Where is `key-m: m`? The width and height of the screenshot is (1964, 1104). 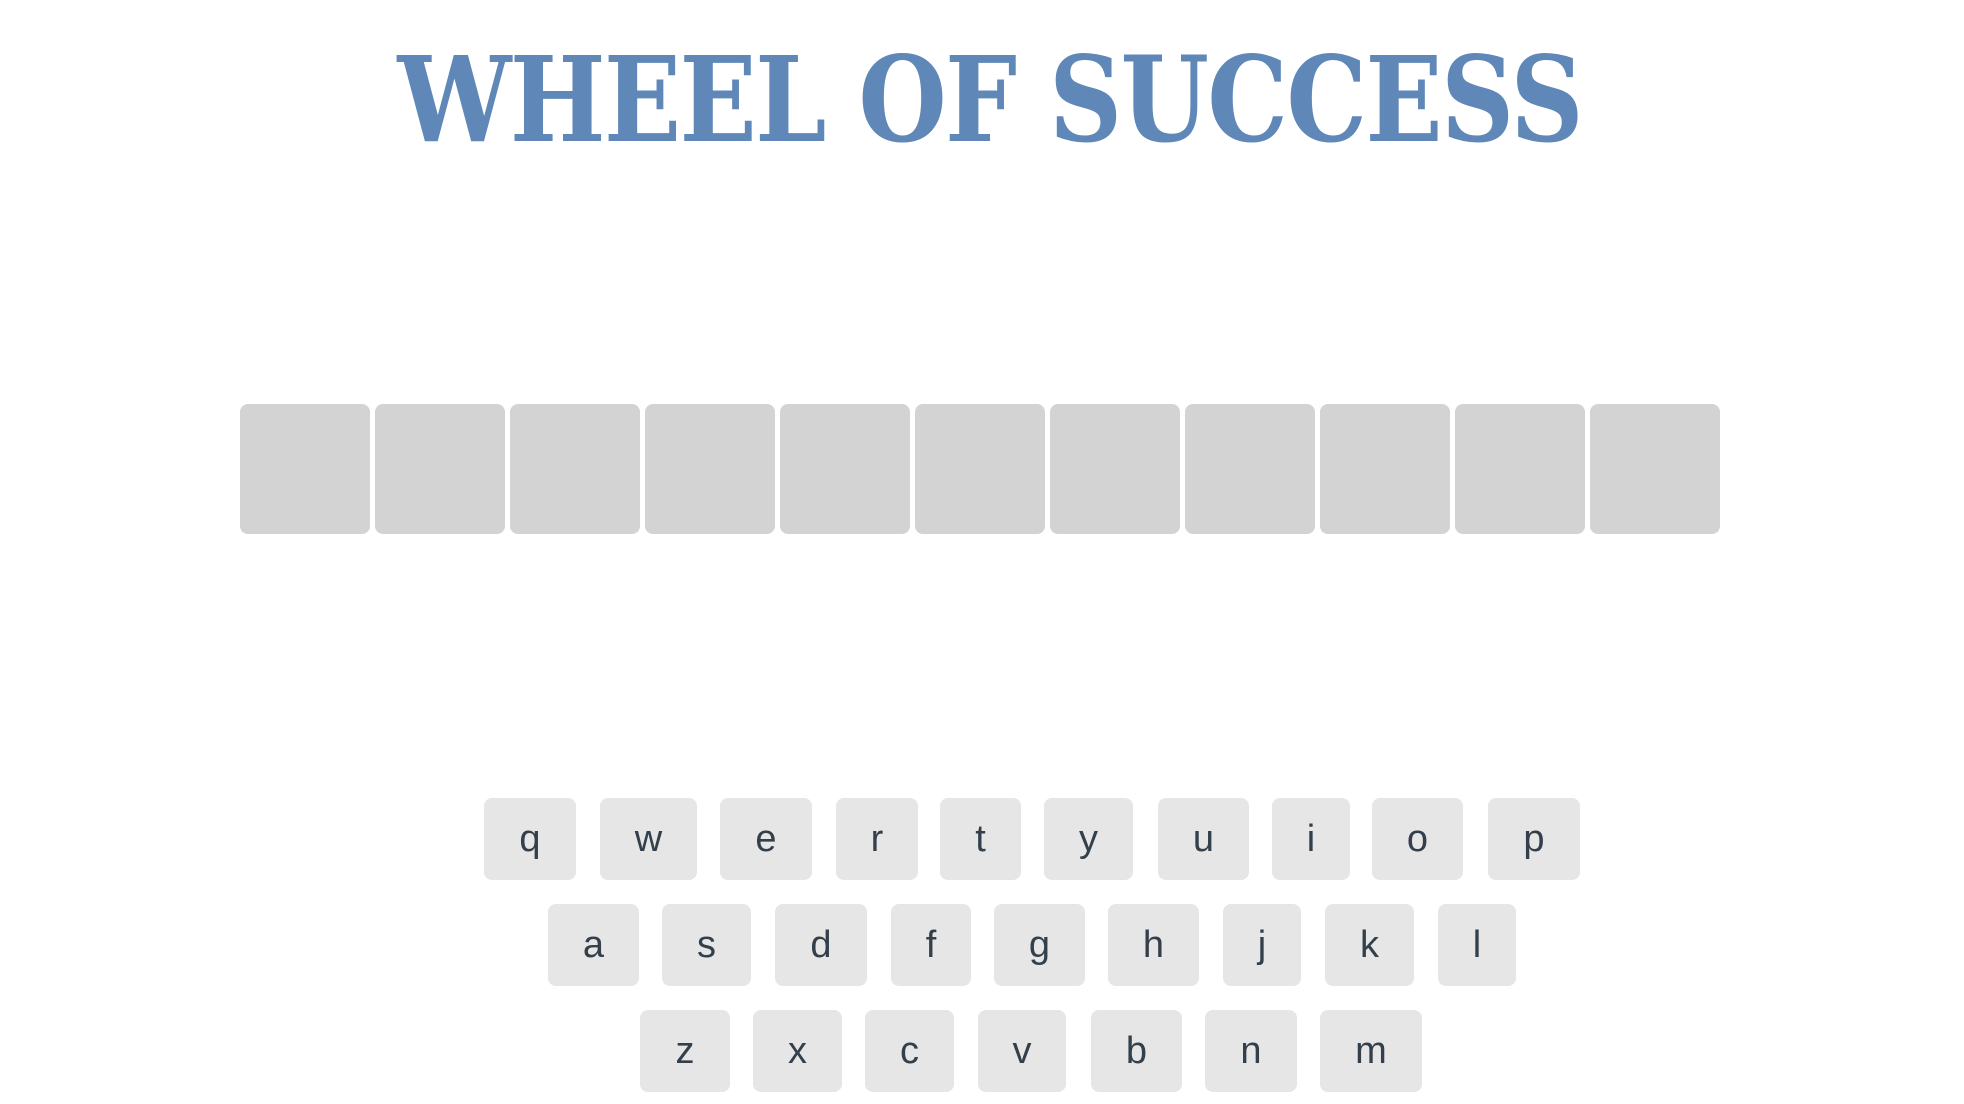
key-m: m is located at coordinates (1371, 1051).